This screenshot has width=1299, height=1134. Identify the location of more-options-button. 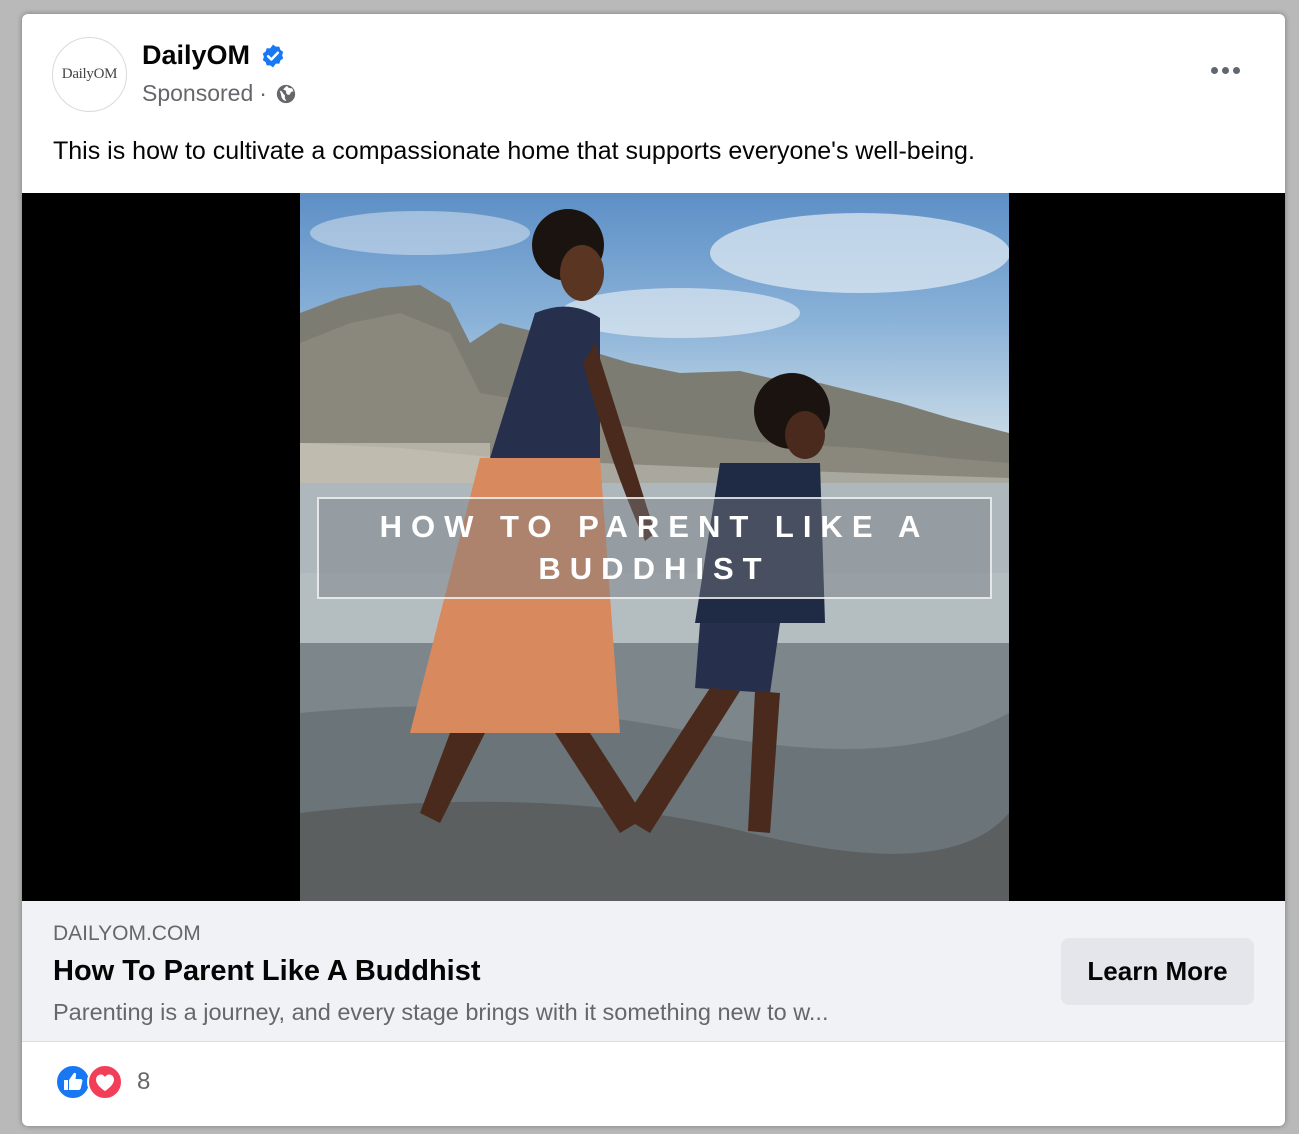
(1225, 70).